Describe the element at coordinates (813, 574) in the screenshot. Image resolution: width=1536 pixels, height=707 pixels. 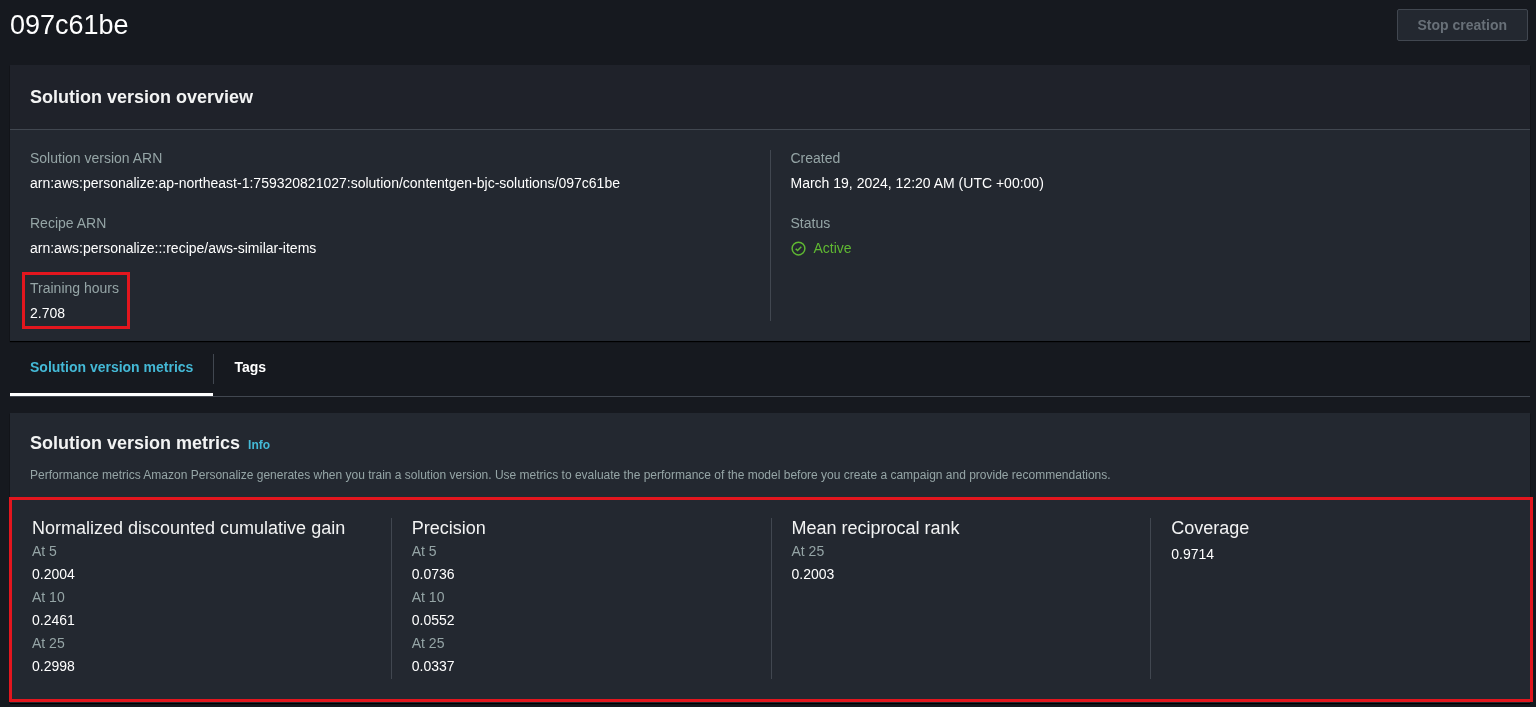
I see `metric-value: 0.2003` at that location.